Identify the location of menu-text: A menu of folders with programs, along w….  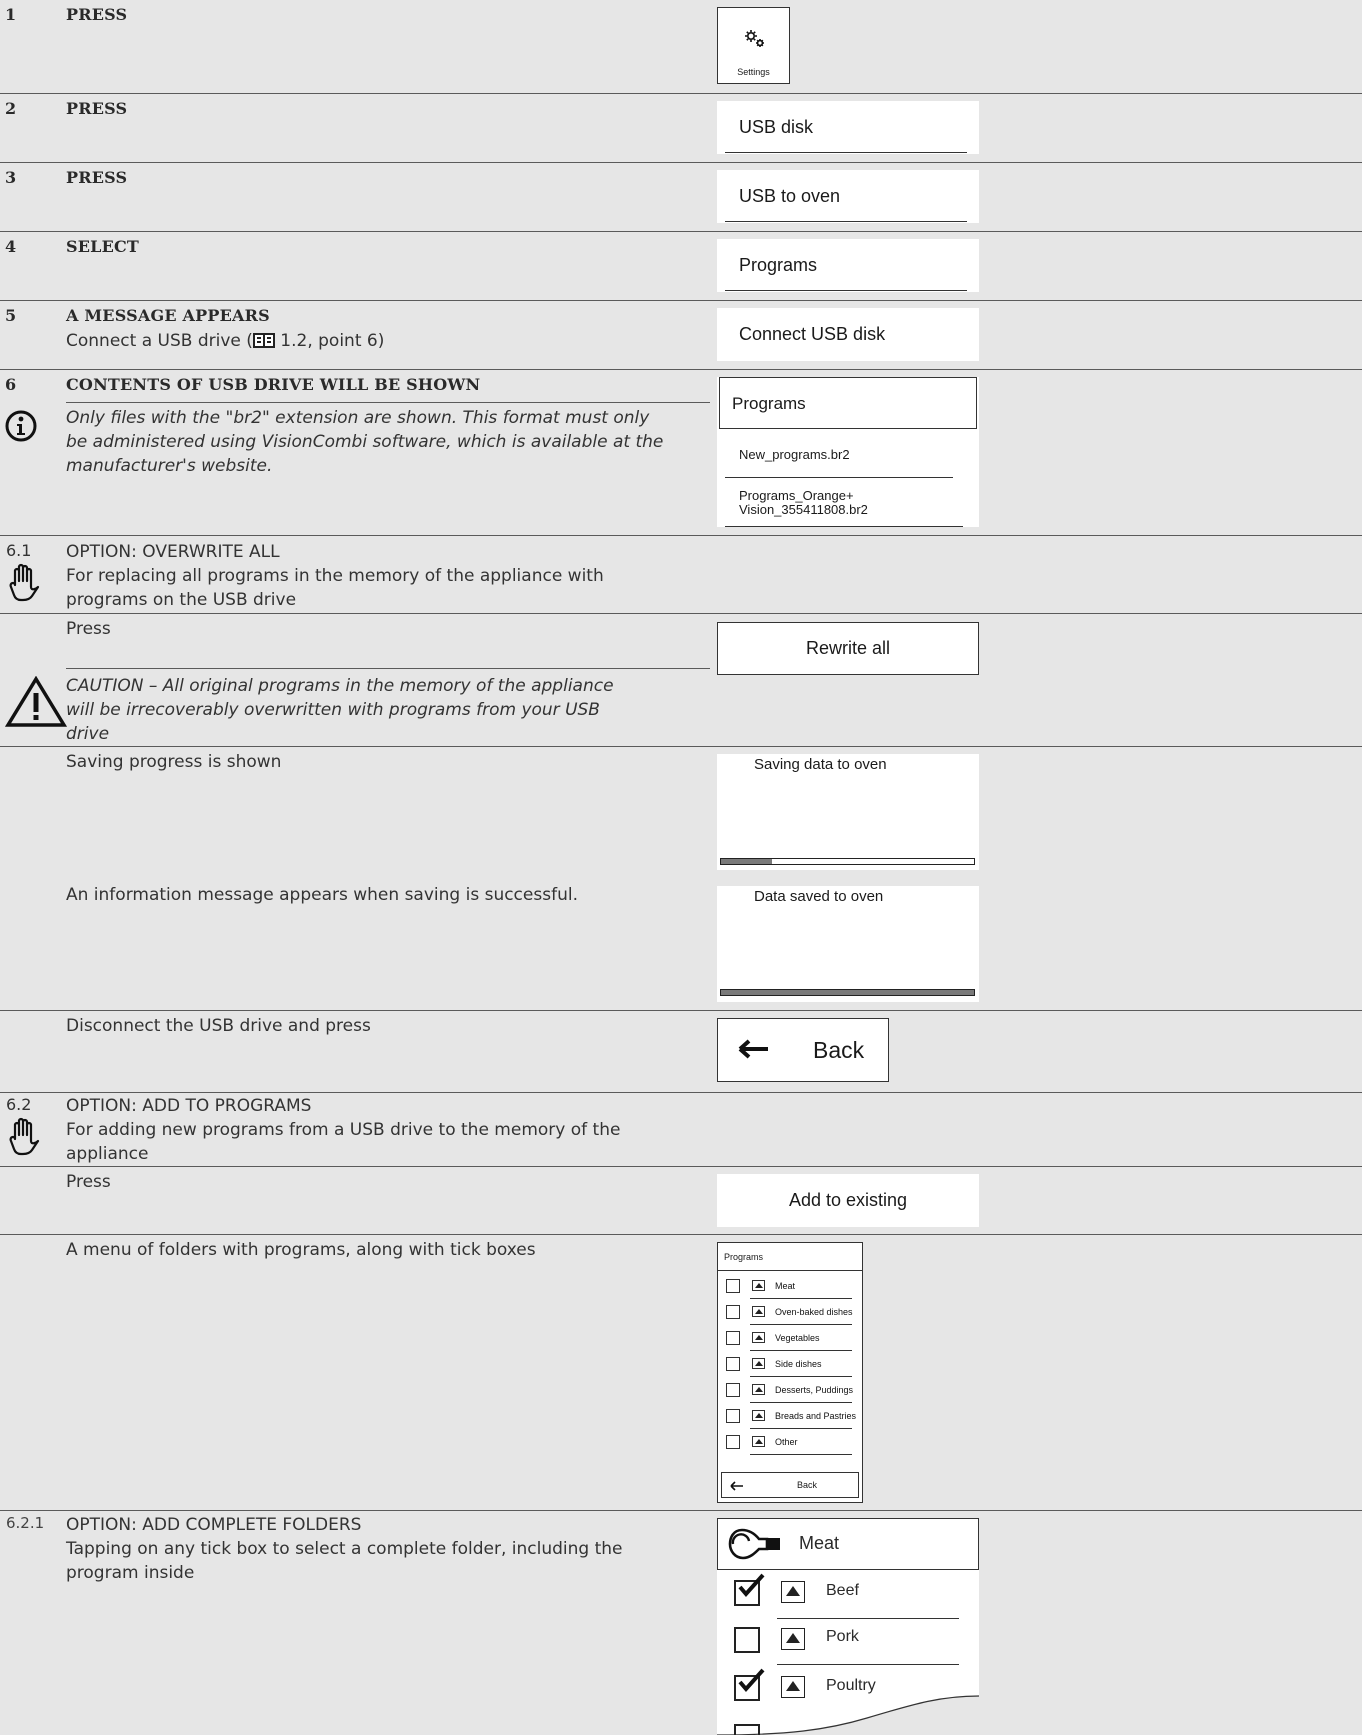
(301, 1250).